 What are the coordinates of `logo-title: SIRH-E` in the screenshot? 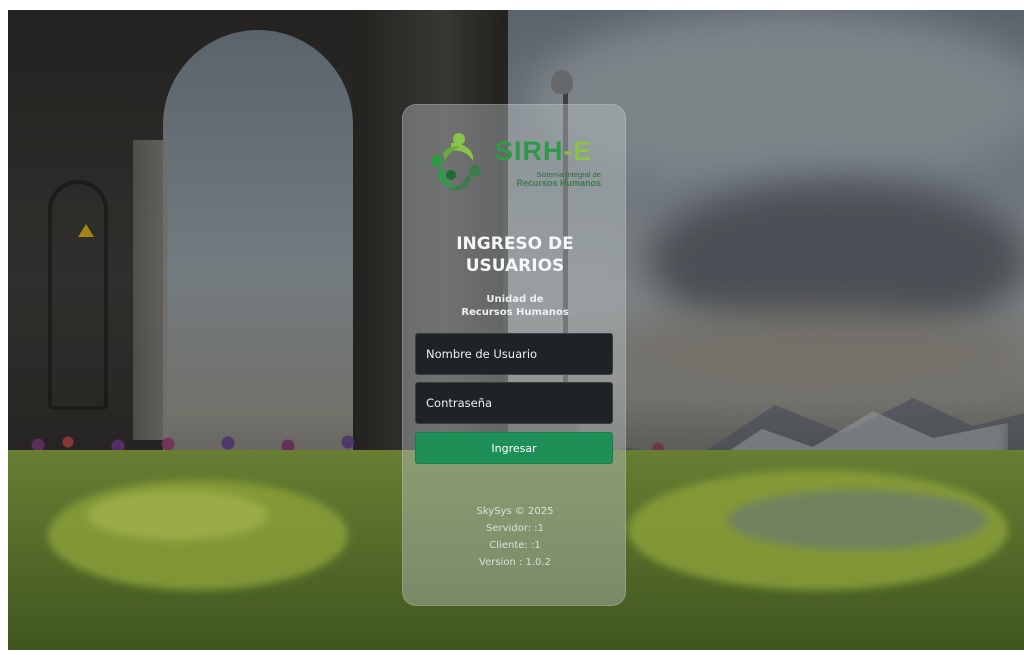 It's located at (544, 151).